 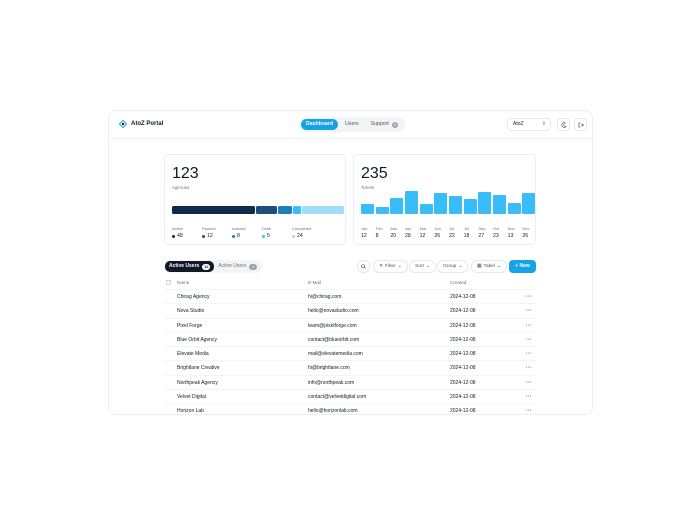 I want to click on month-value: 23, so click(x=496, y=236).